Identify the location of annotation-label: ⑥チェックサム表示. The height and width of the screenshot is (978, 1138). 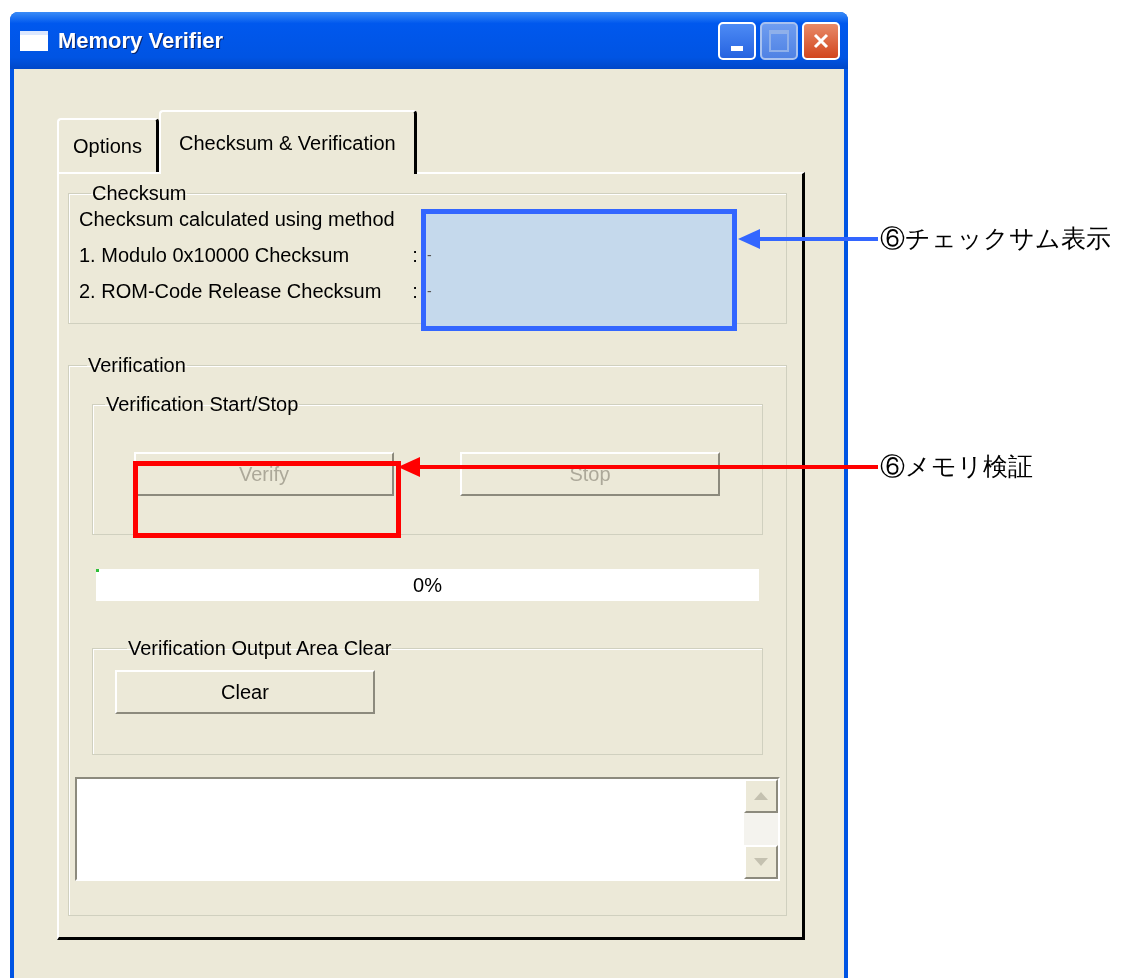
(995, 239).